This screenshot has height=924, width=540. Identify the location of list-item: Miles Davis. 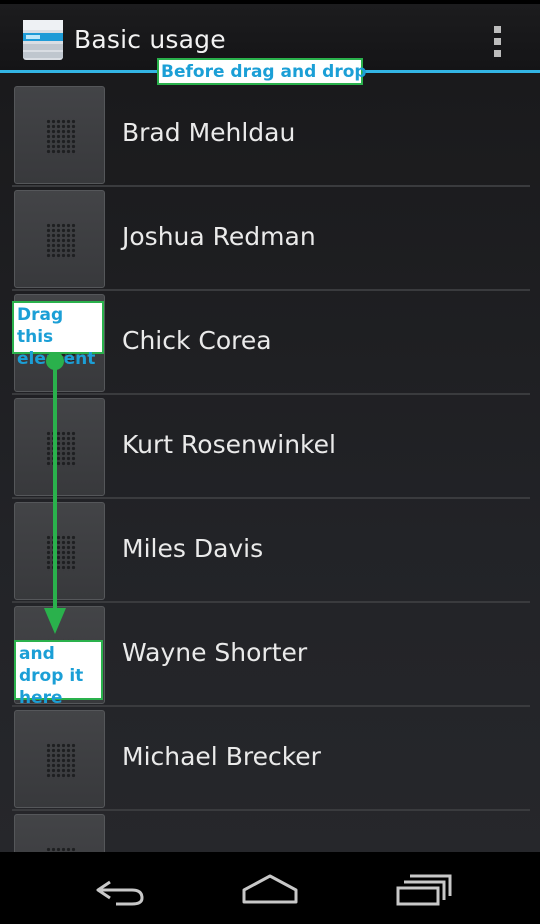
(270, 550).